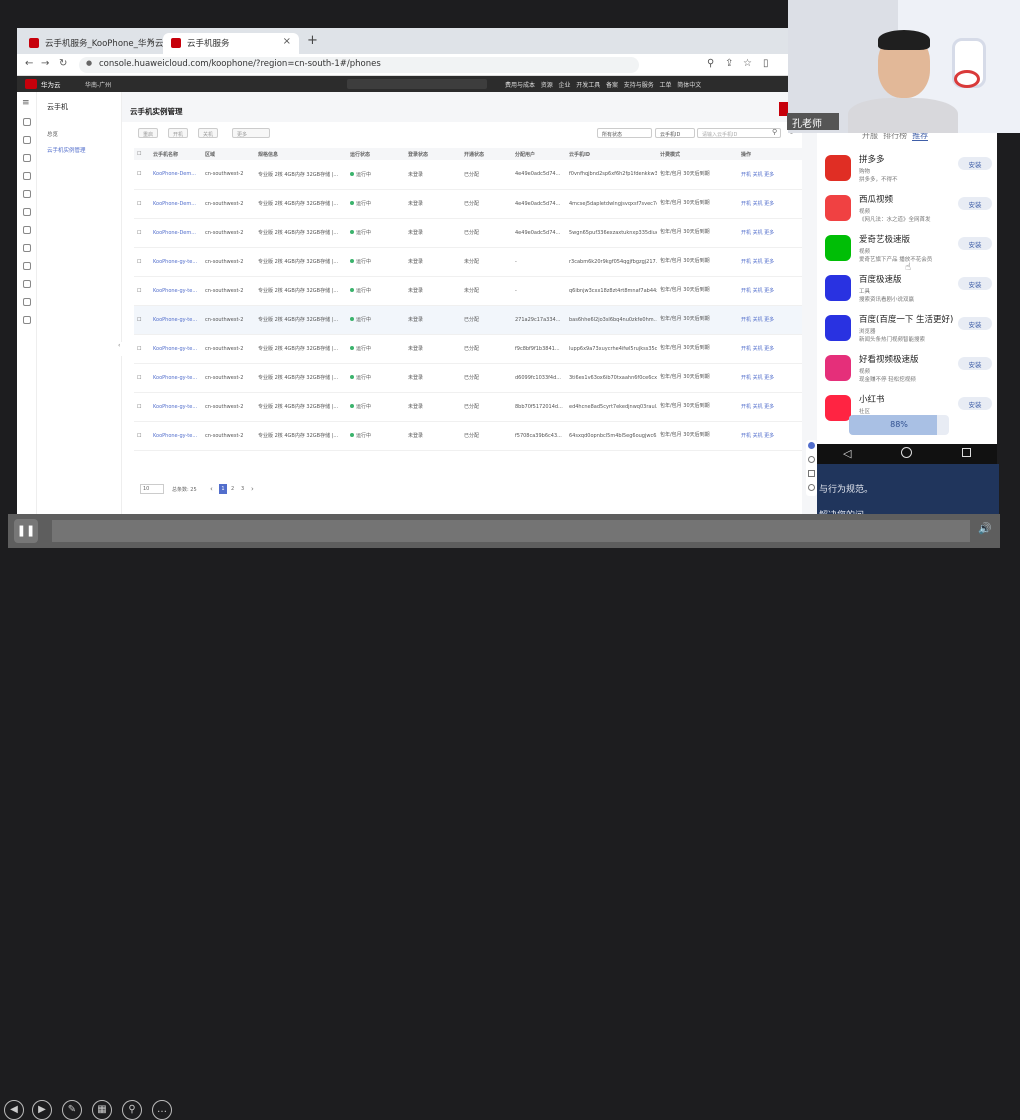 The image size is (1020, 1120). I want to click on pause-button: ❚❚, so click(26, 531).